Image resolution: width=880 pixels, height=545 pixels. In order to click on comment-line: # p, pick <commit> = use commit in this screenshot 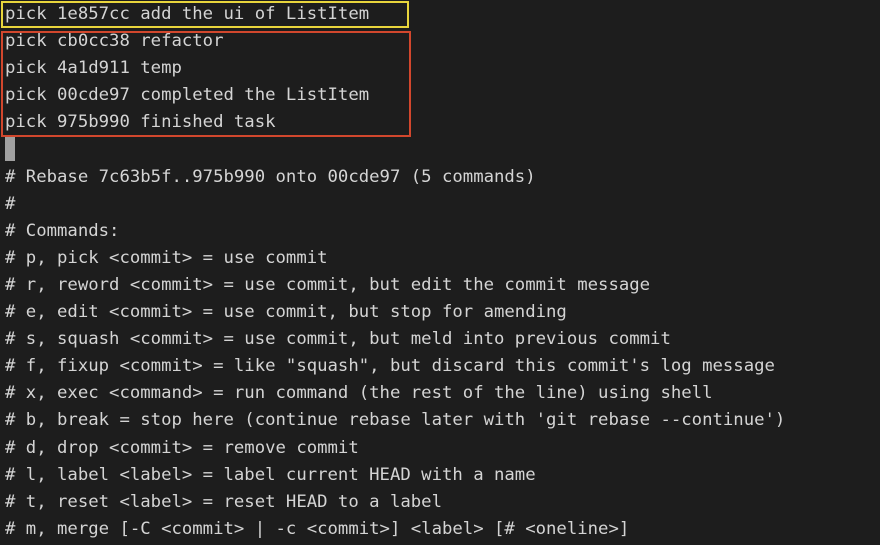, I will do `click(166, 257)`.